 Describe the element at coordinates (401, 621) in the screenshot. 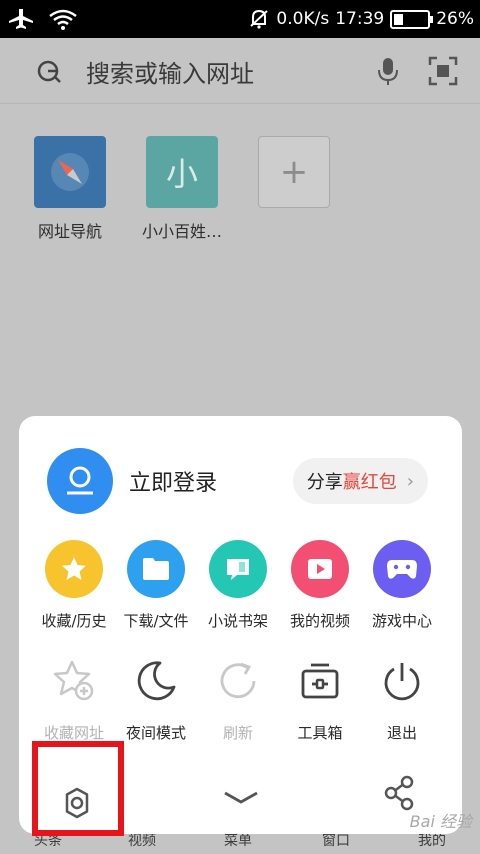

I see `menu-label: 游戏中心` at that location.